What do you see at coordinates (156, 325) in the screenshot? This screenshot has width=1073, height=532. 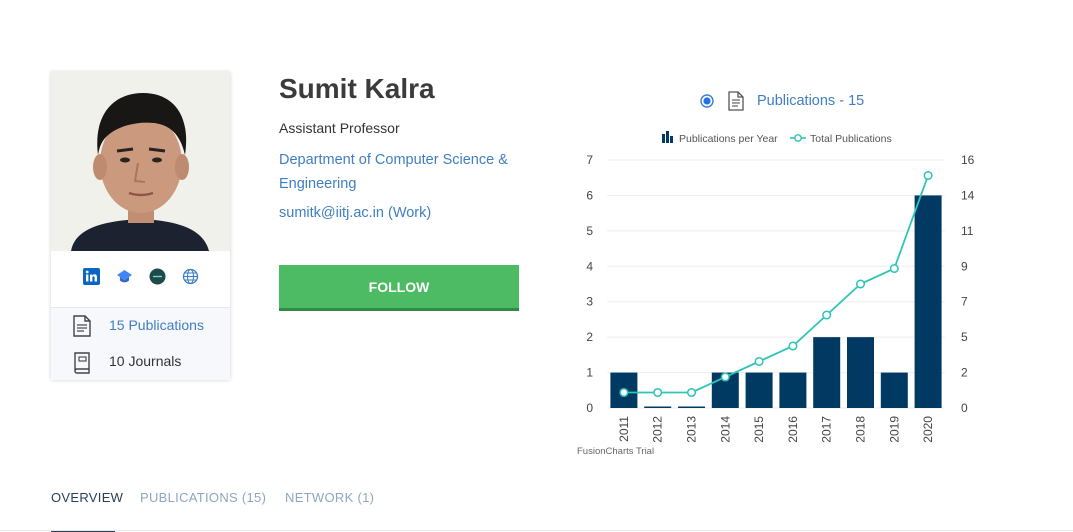 I see `publications-count: 15 Publications` at bounding box center [156, 325].